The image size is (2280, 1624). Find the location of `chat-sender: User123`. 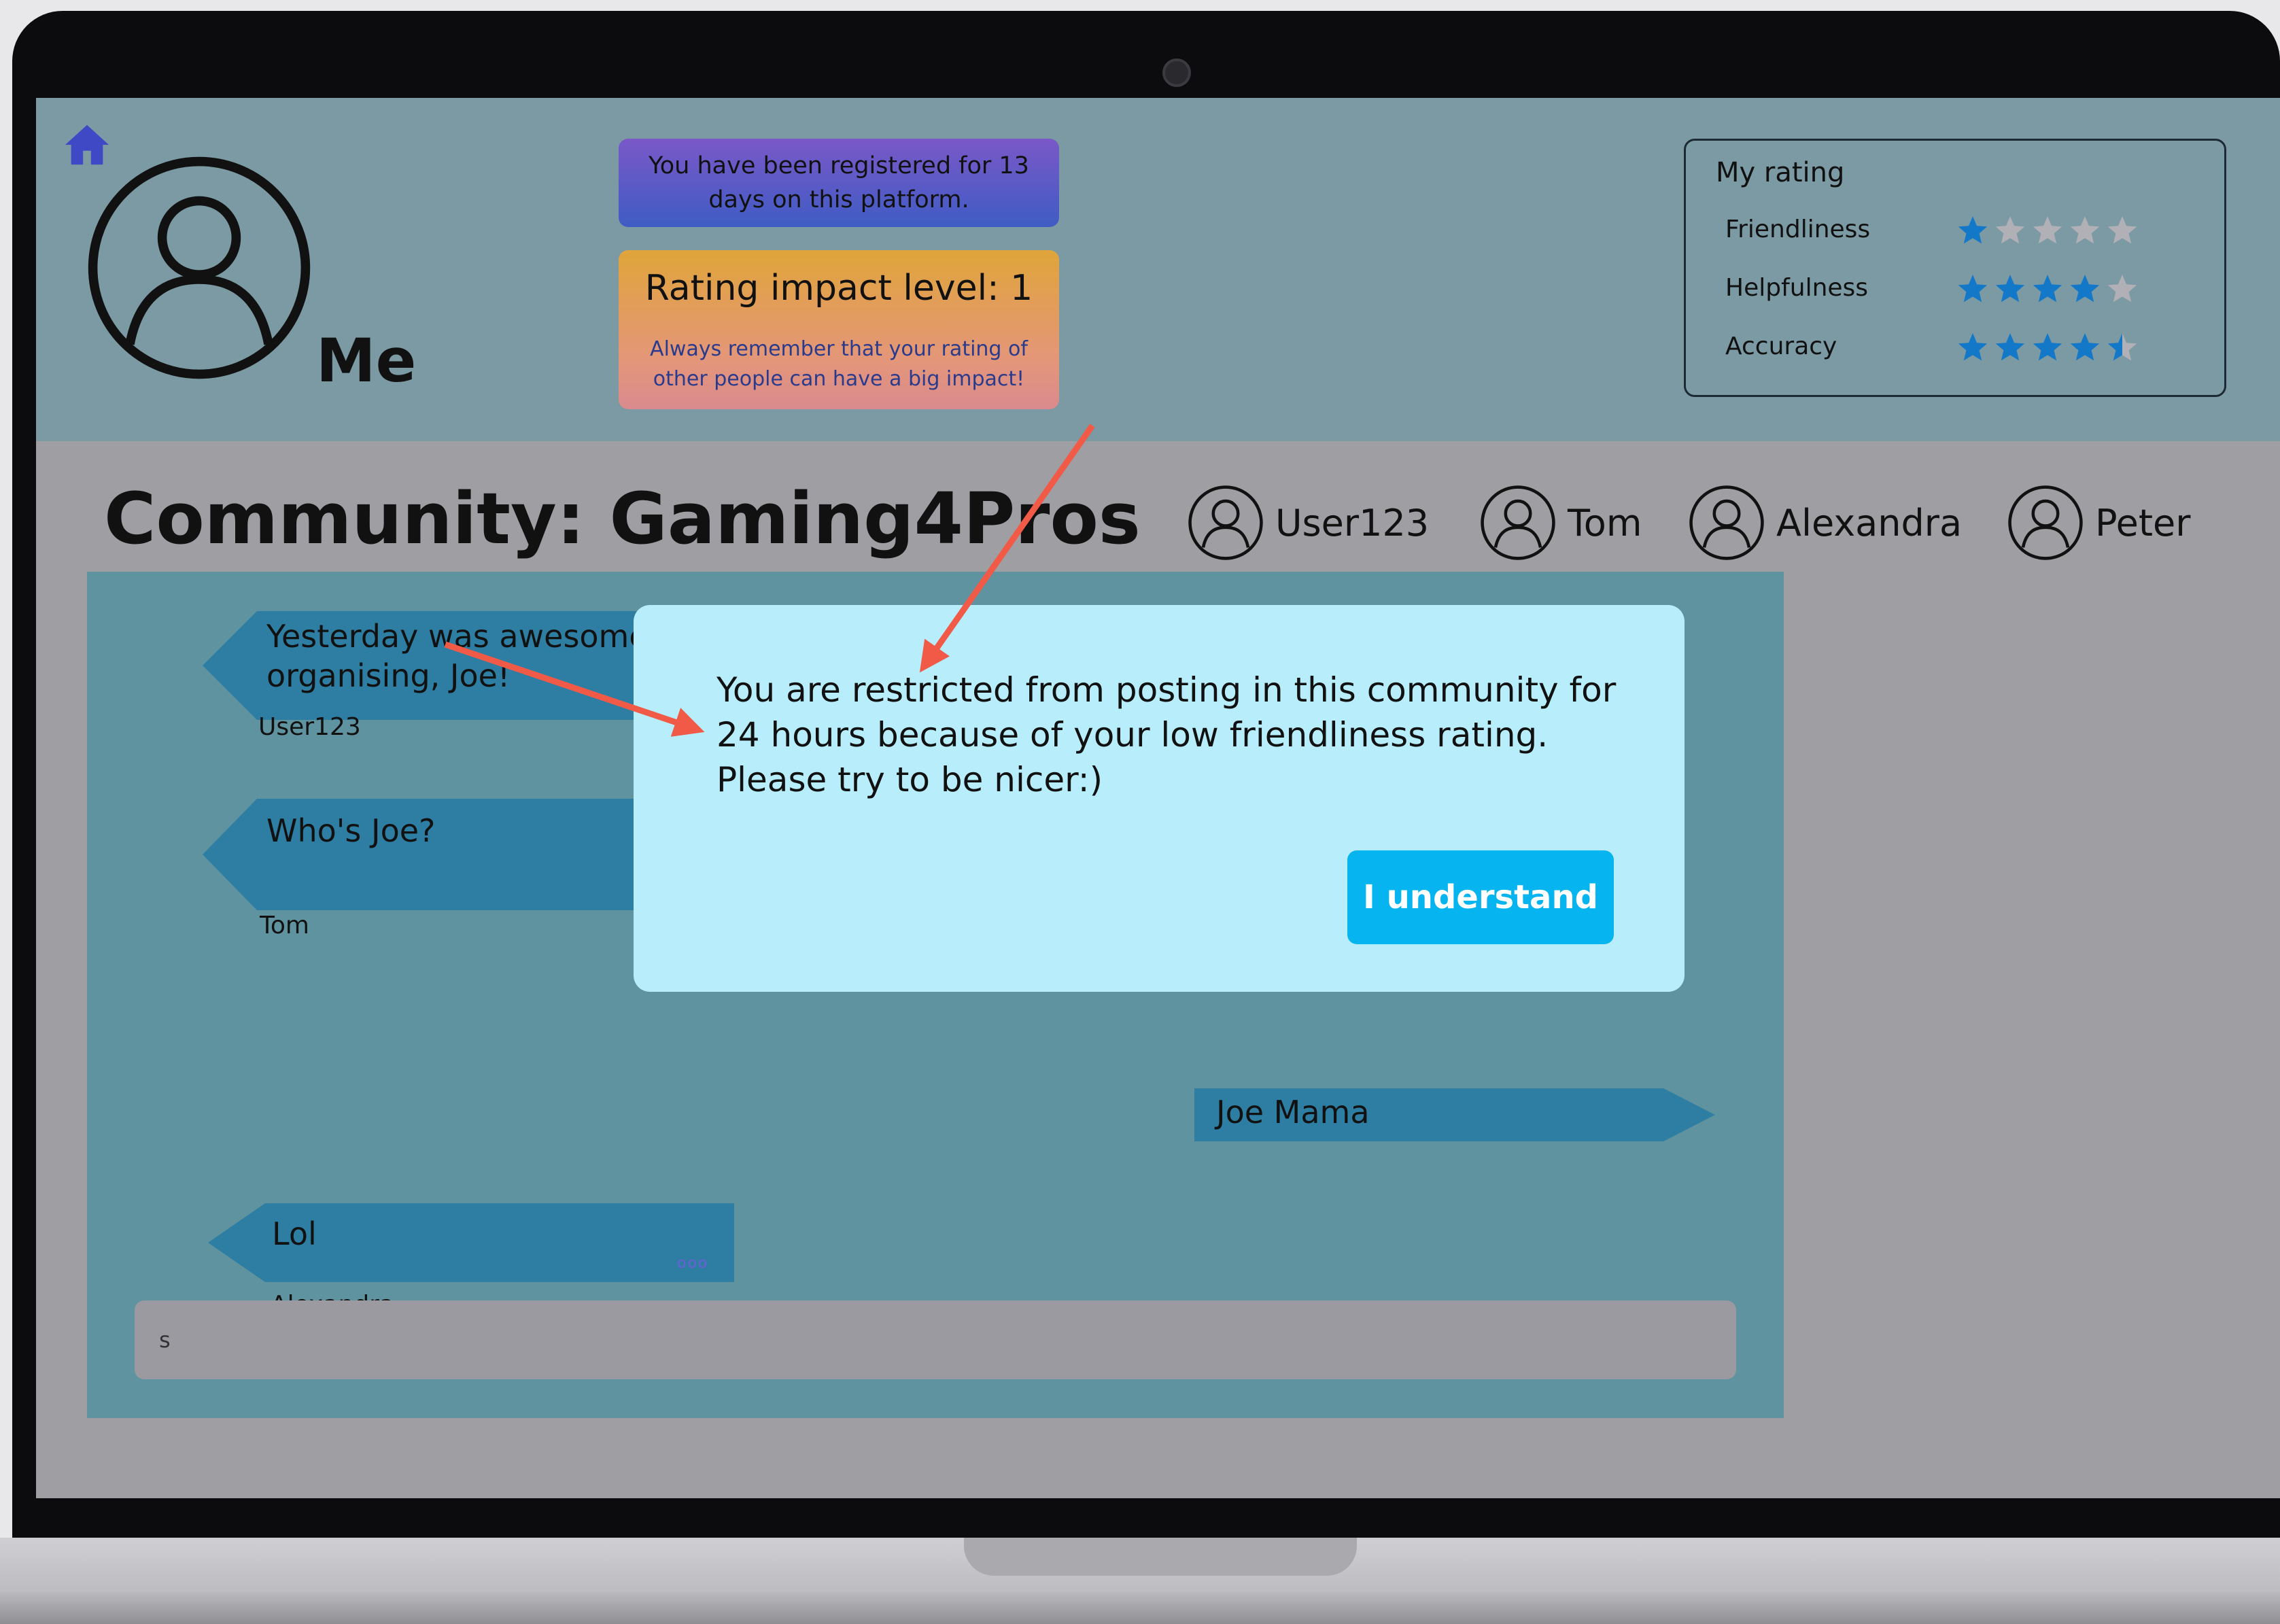

chat-sender: User123 is located at coordinates (309, 727).